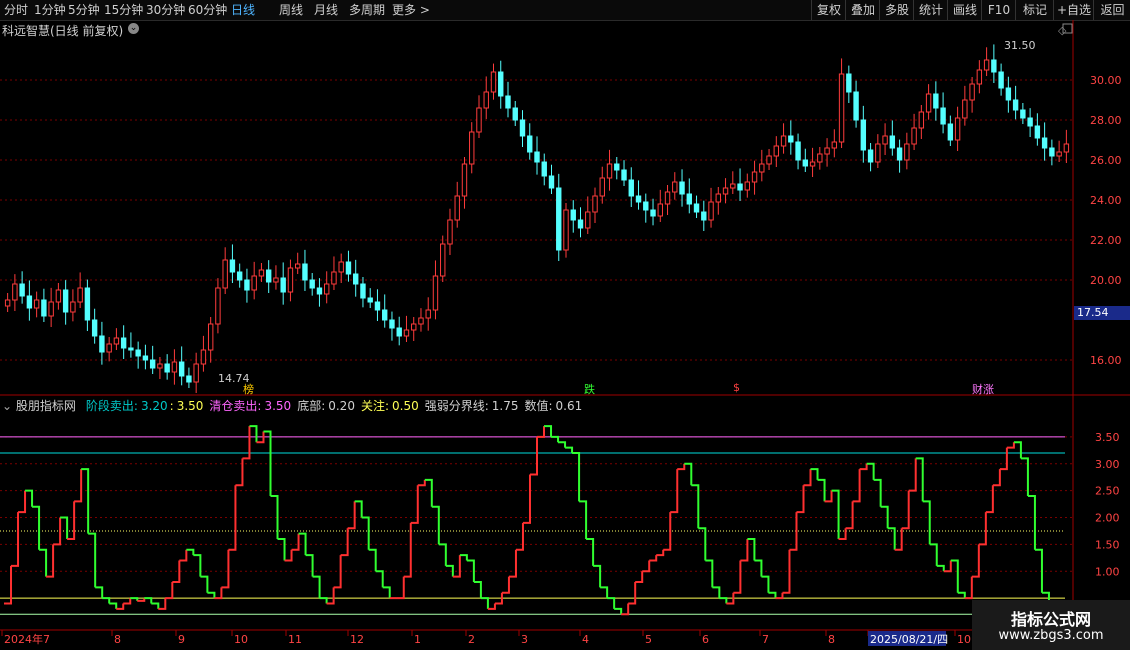 The height and width of the screenshot is (650, 1130). I want to click on time-label-1: 8, so click(117, 639).